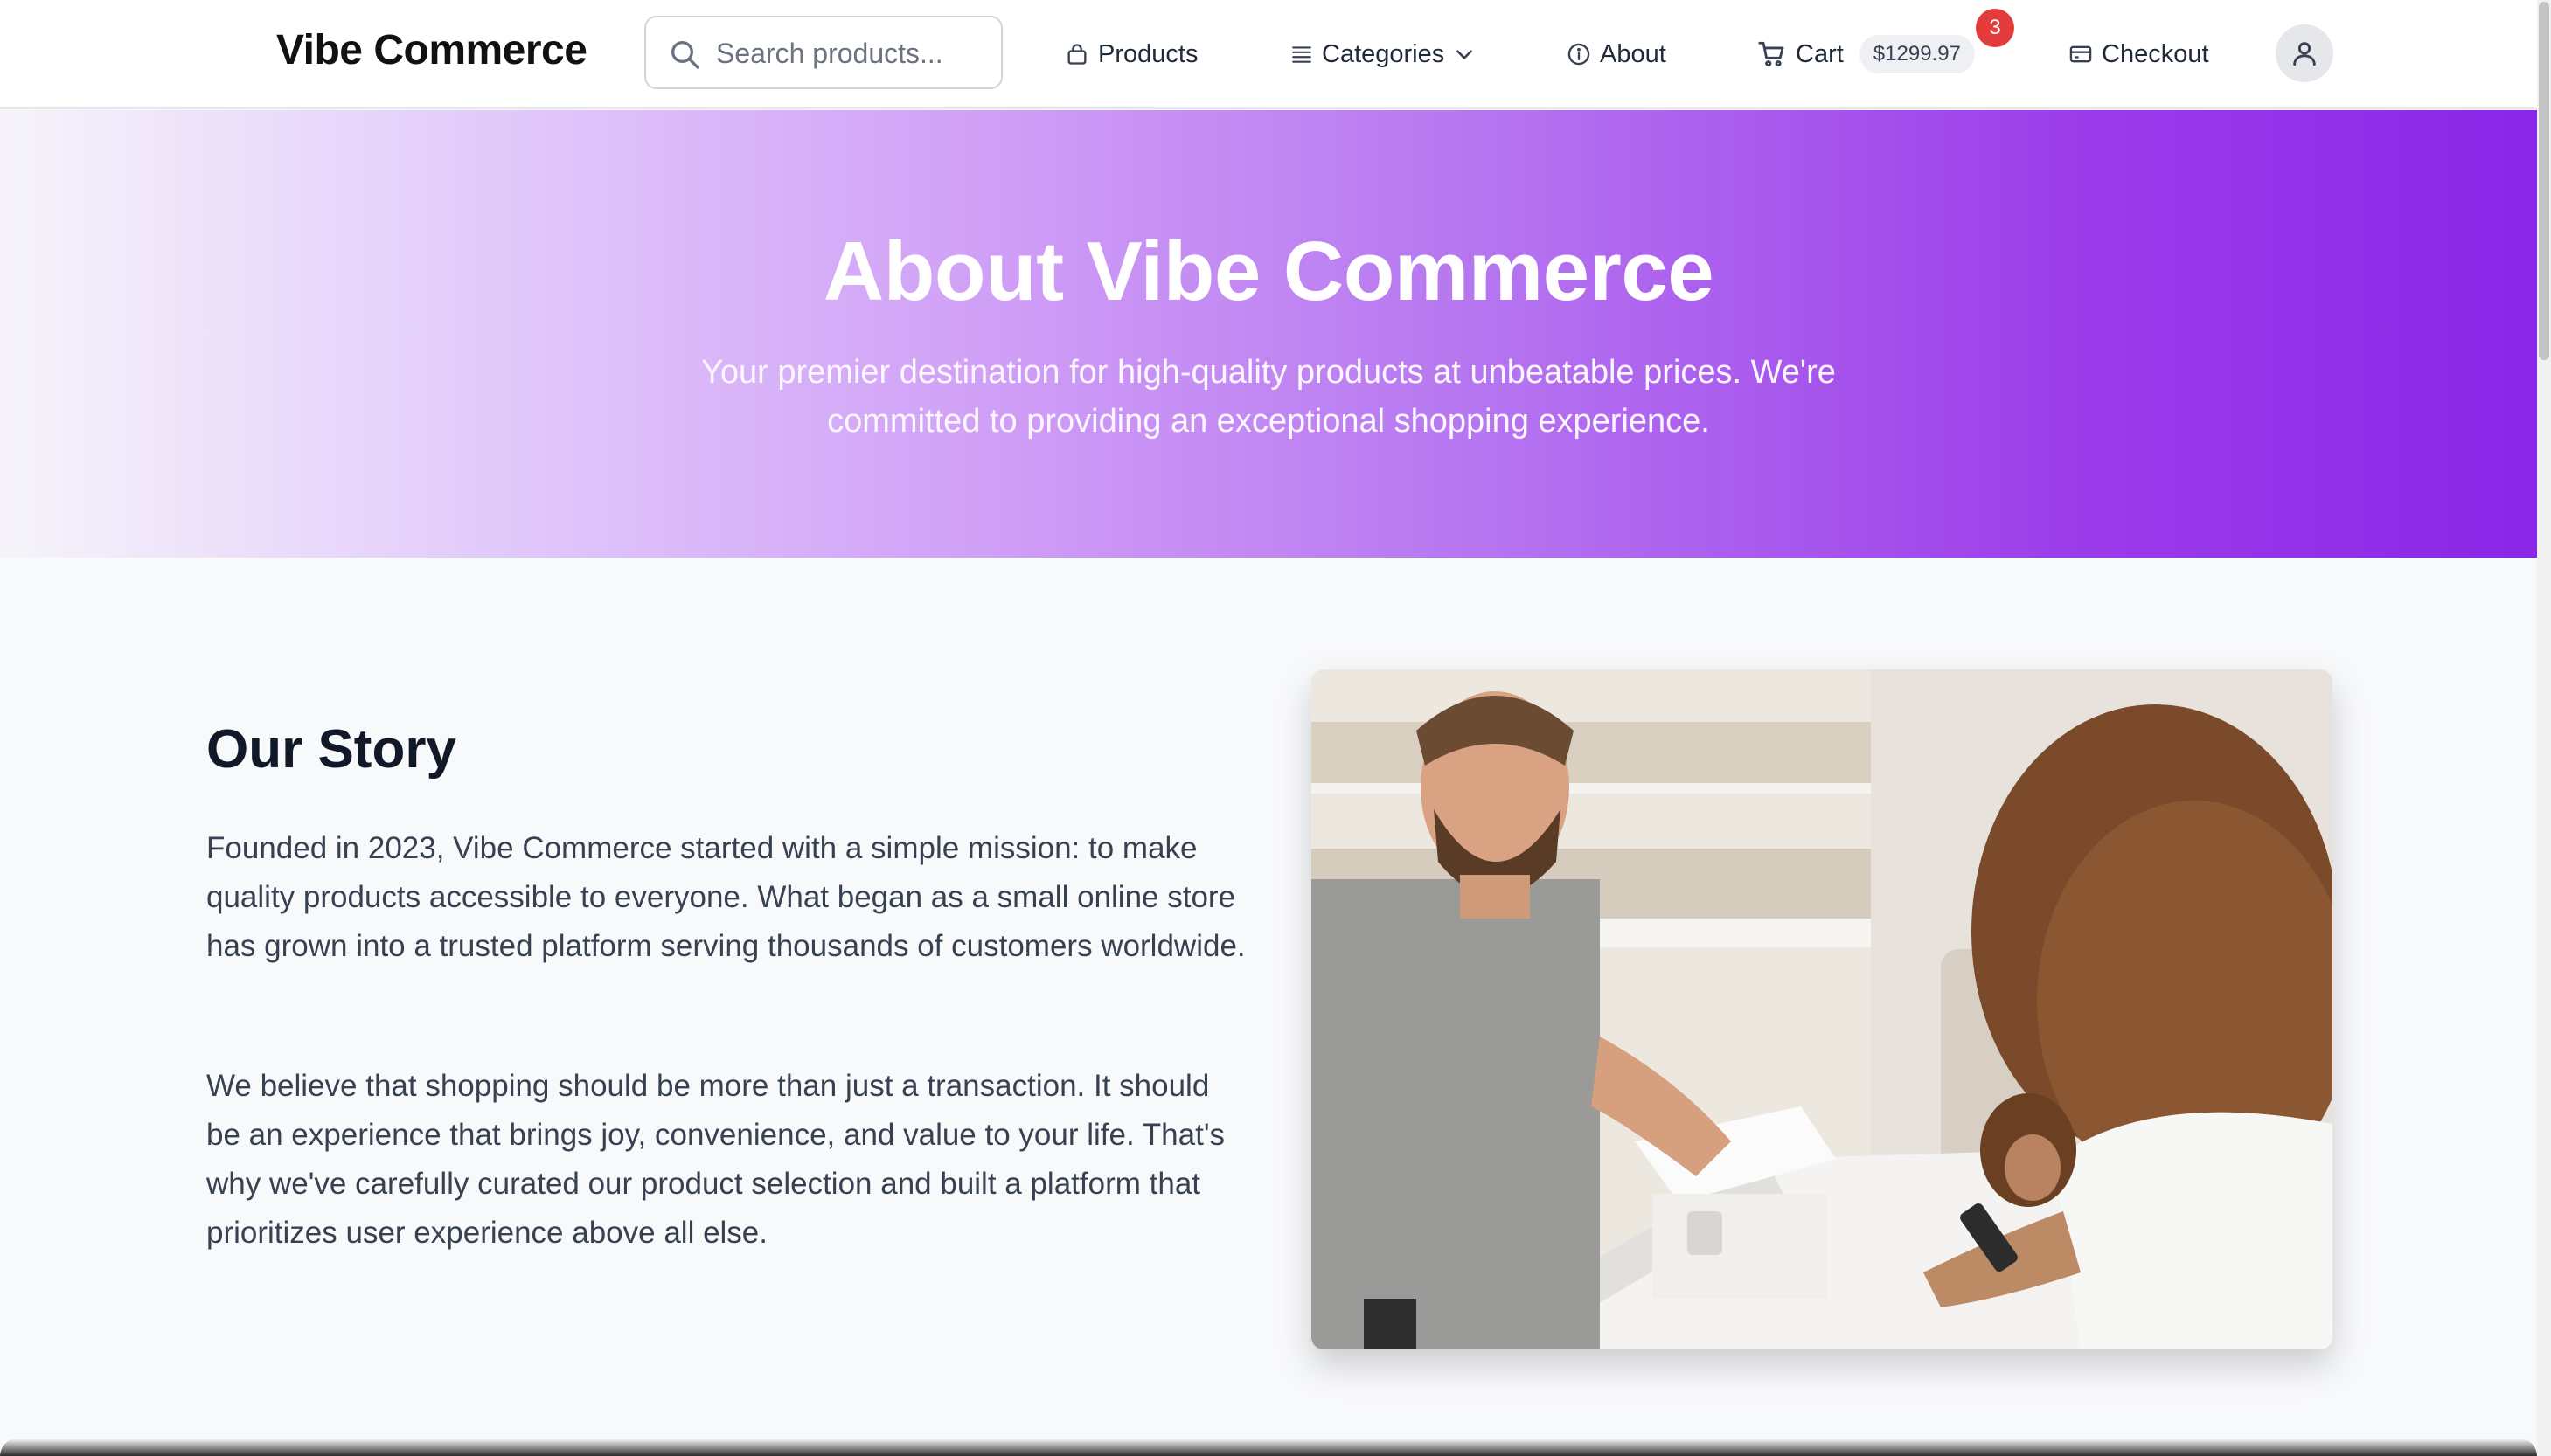 Image resolution: width=2551 pixels, height=1456 pixels. Describe the element at coordinates (2544, 728) in the screenshot. I see `vertical-scrollbar` at that location.